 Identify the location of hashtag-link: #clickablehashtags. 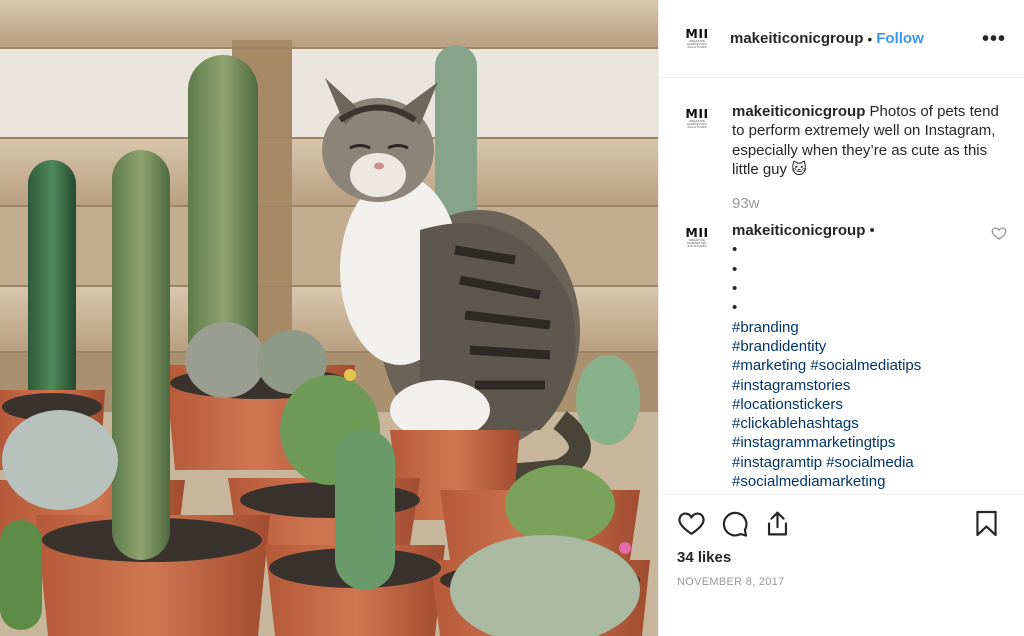
(795, 423).